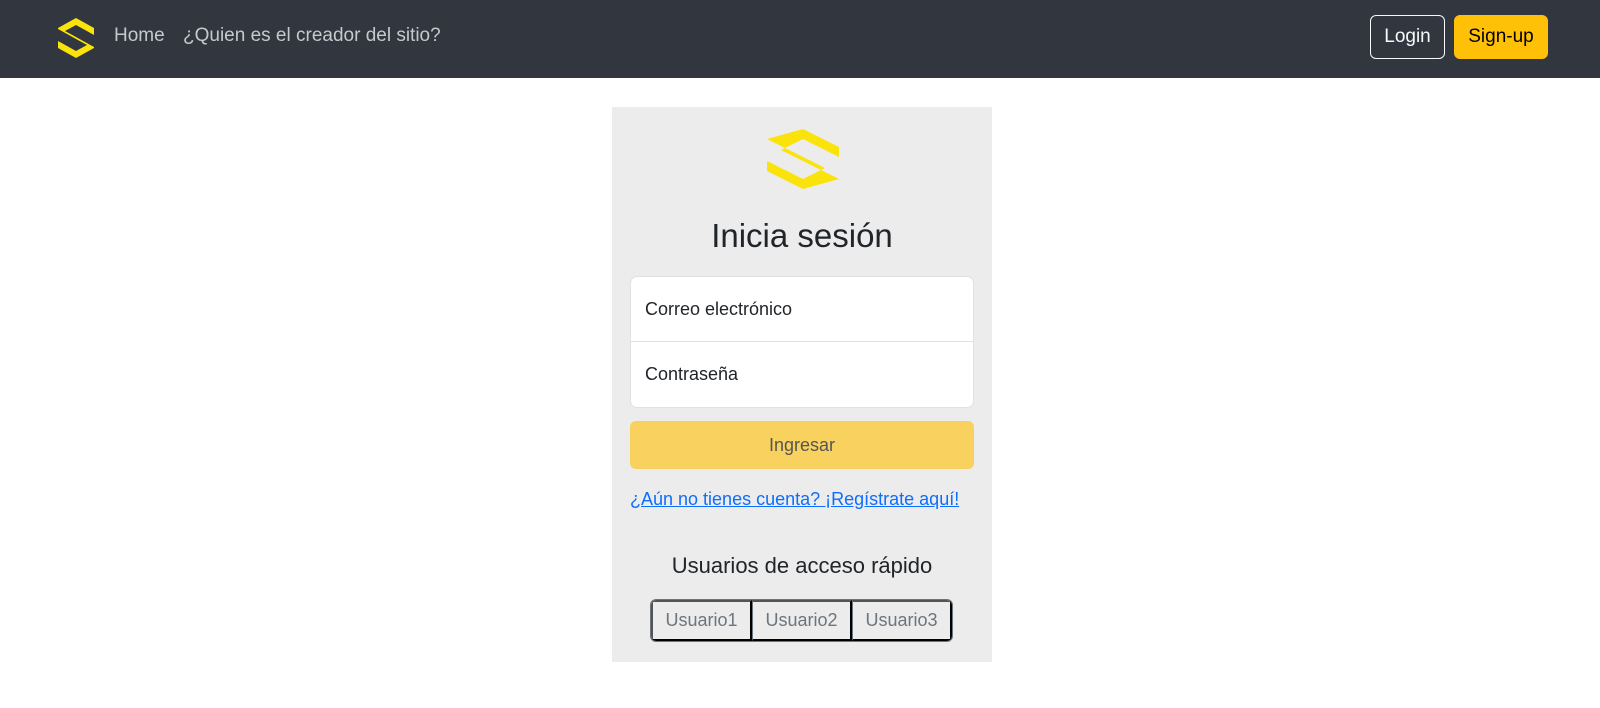  What do you see at coordinates (1407, 37) in the screenshot?
I see `login-button: Login` at bounding box center [1407, 37].